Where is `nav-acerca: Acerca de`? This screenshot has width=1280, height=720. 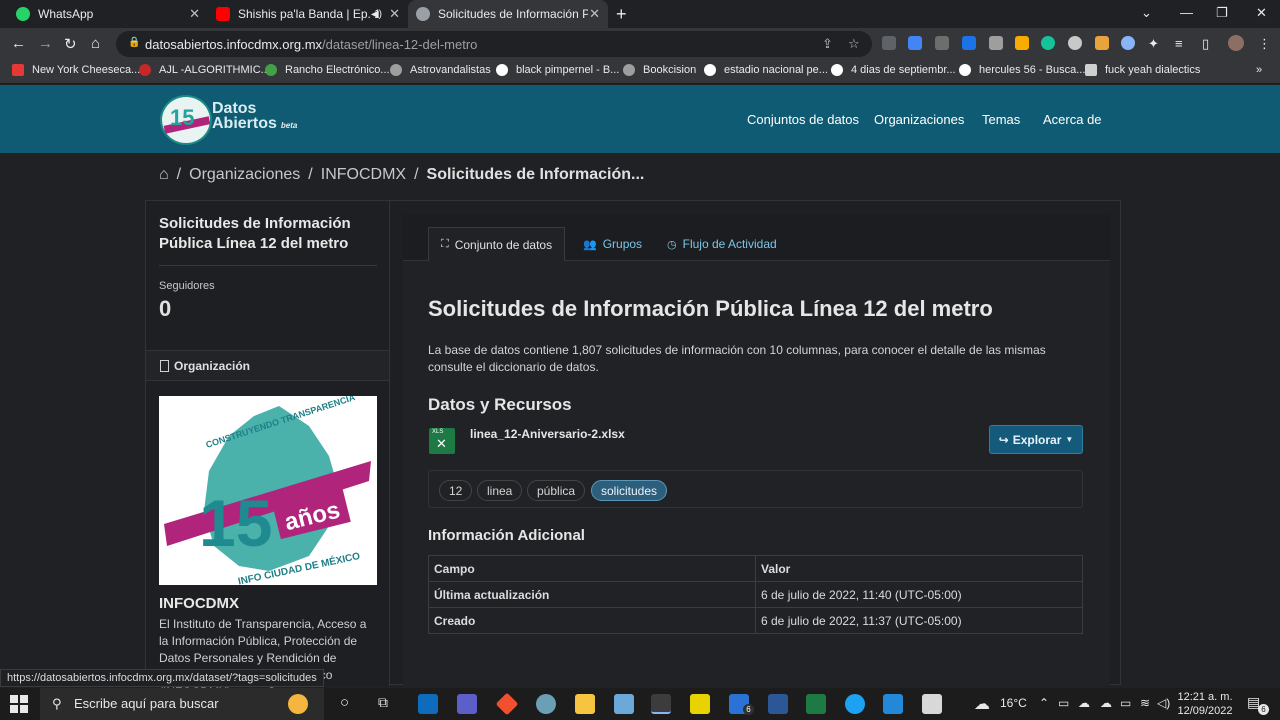
nav-acerca: Acerca de is located at coordinates (1072, 119).